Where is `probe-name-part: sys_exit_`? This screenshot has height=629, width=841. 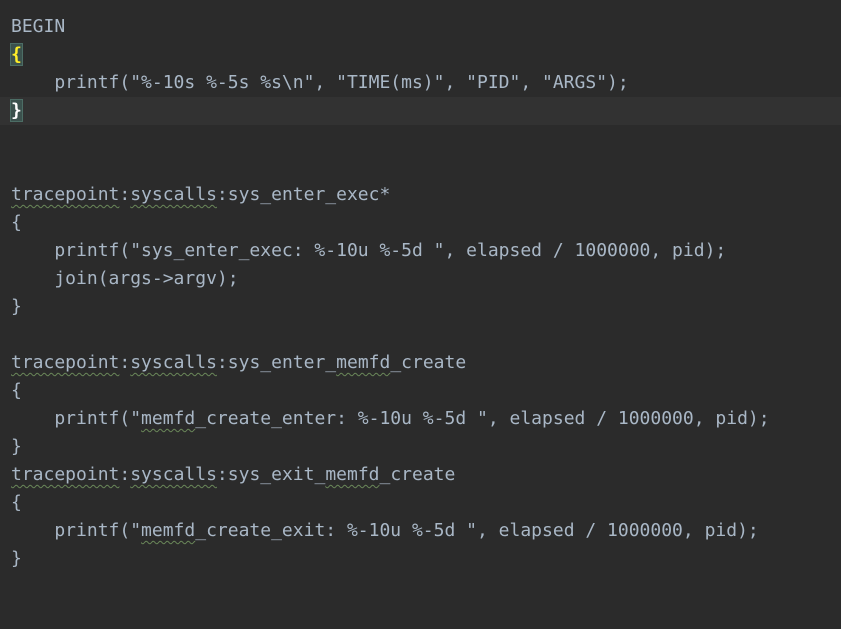
probe-name-part: sys_exit_ is located at coordinates (276, 474).